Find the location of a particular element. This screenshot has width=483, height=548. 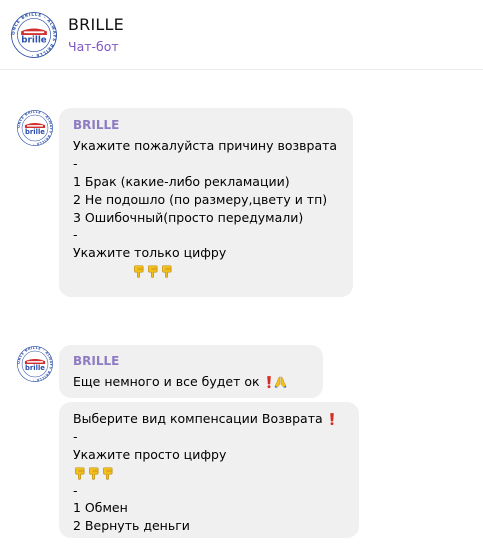

chat-subtitle: Чат-бот is located at coordinates (93, 46).